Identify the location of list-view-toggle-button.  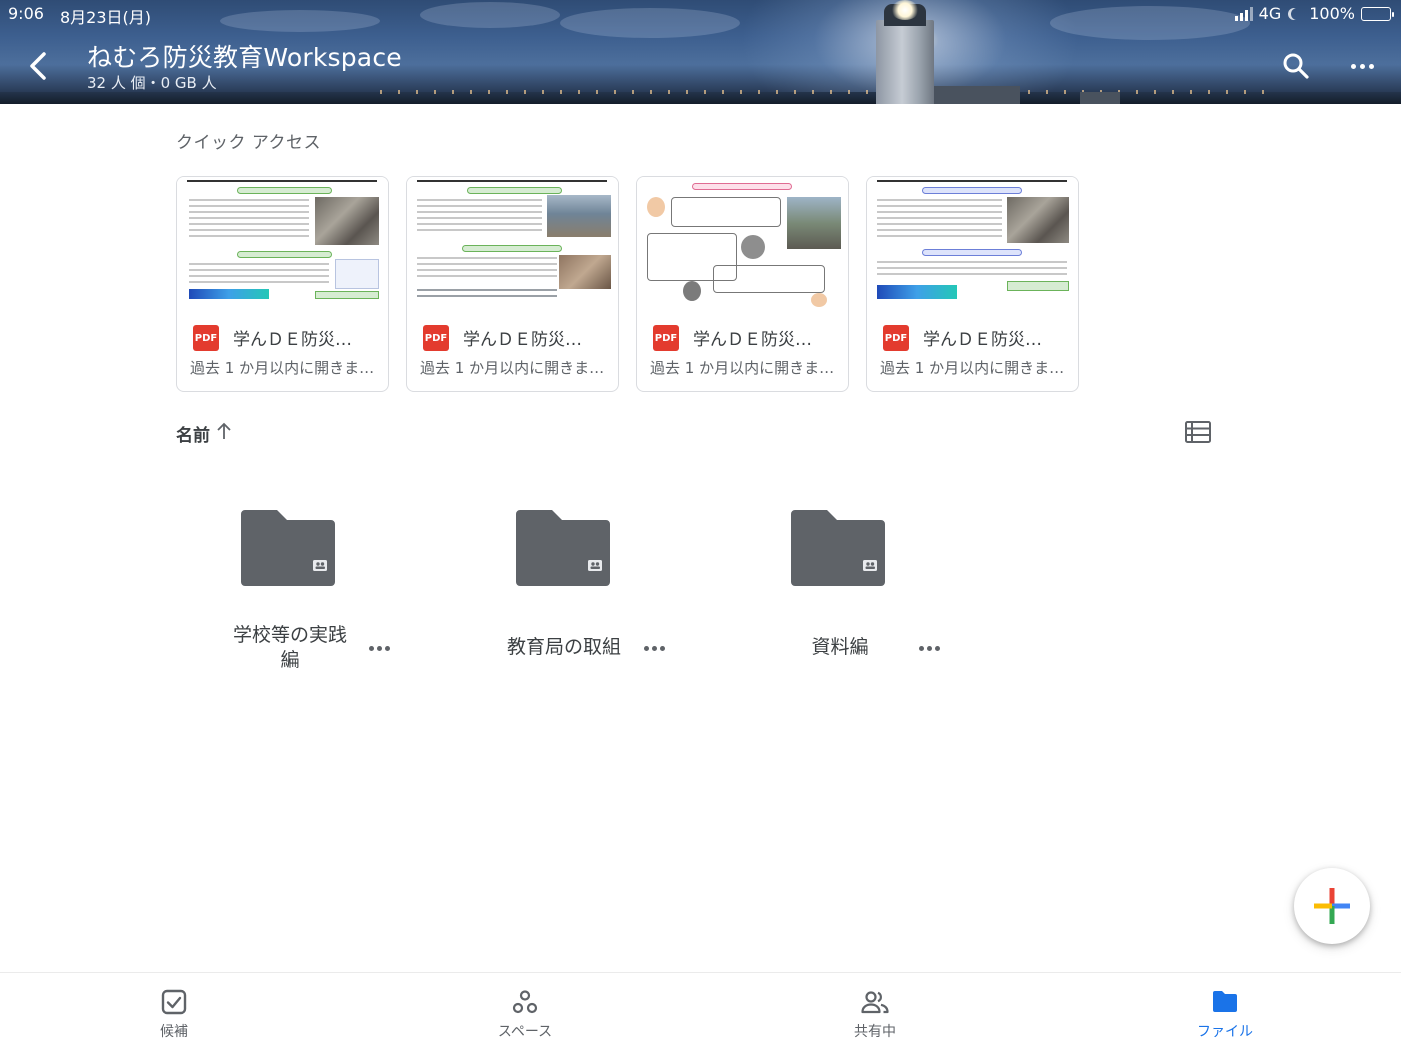
(1198, 432).